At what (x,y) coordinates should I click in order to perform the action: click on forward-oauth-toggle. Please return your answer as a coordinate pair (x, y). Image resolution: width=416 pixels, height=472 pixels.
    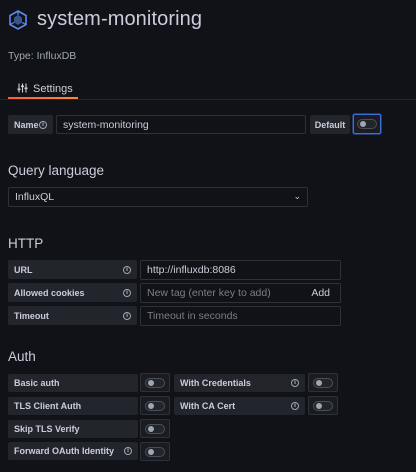
    Looking at the image, I should click on (155, 451).